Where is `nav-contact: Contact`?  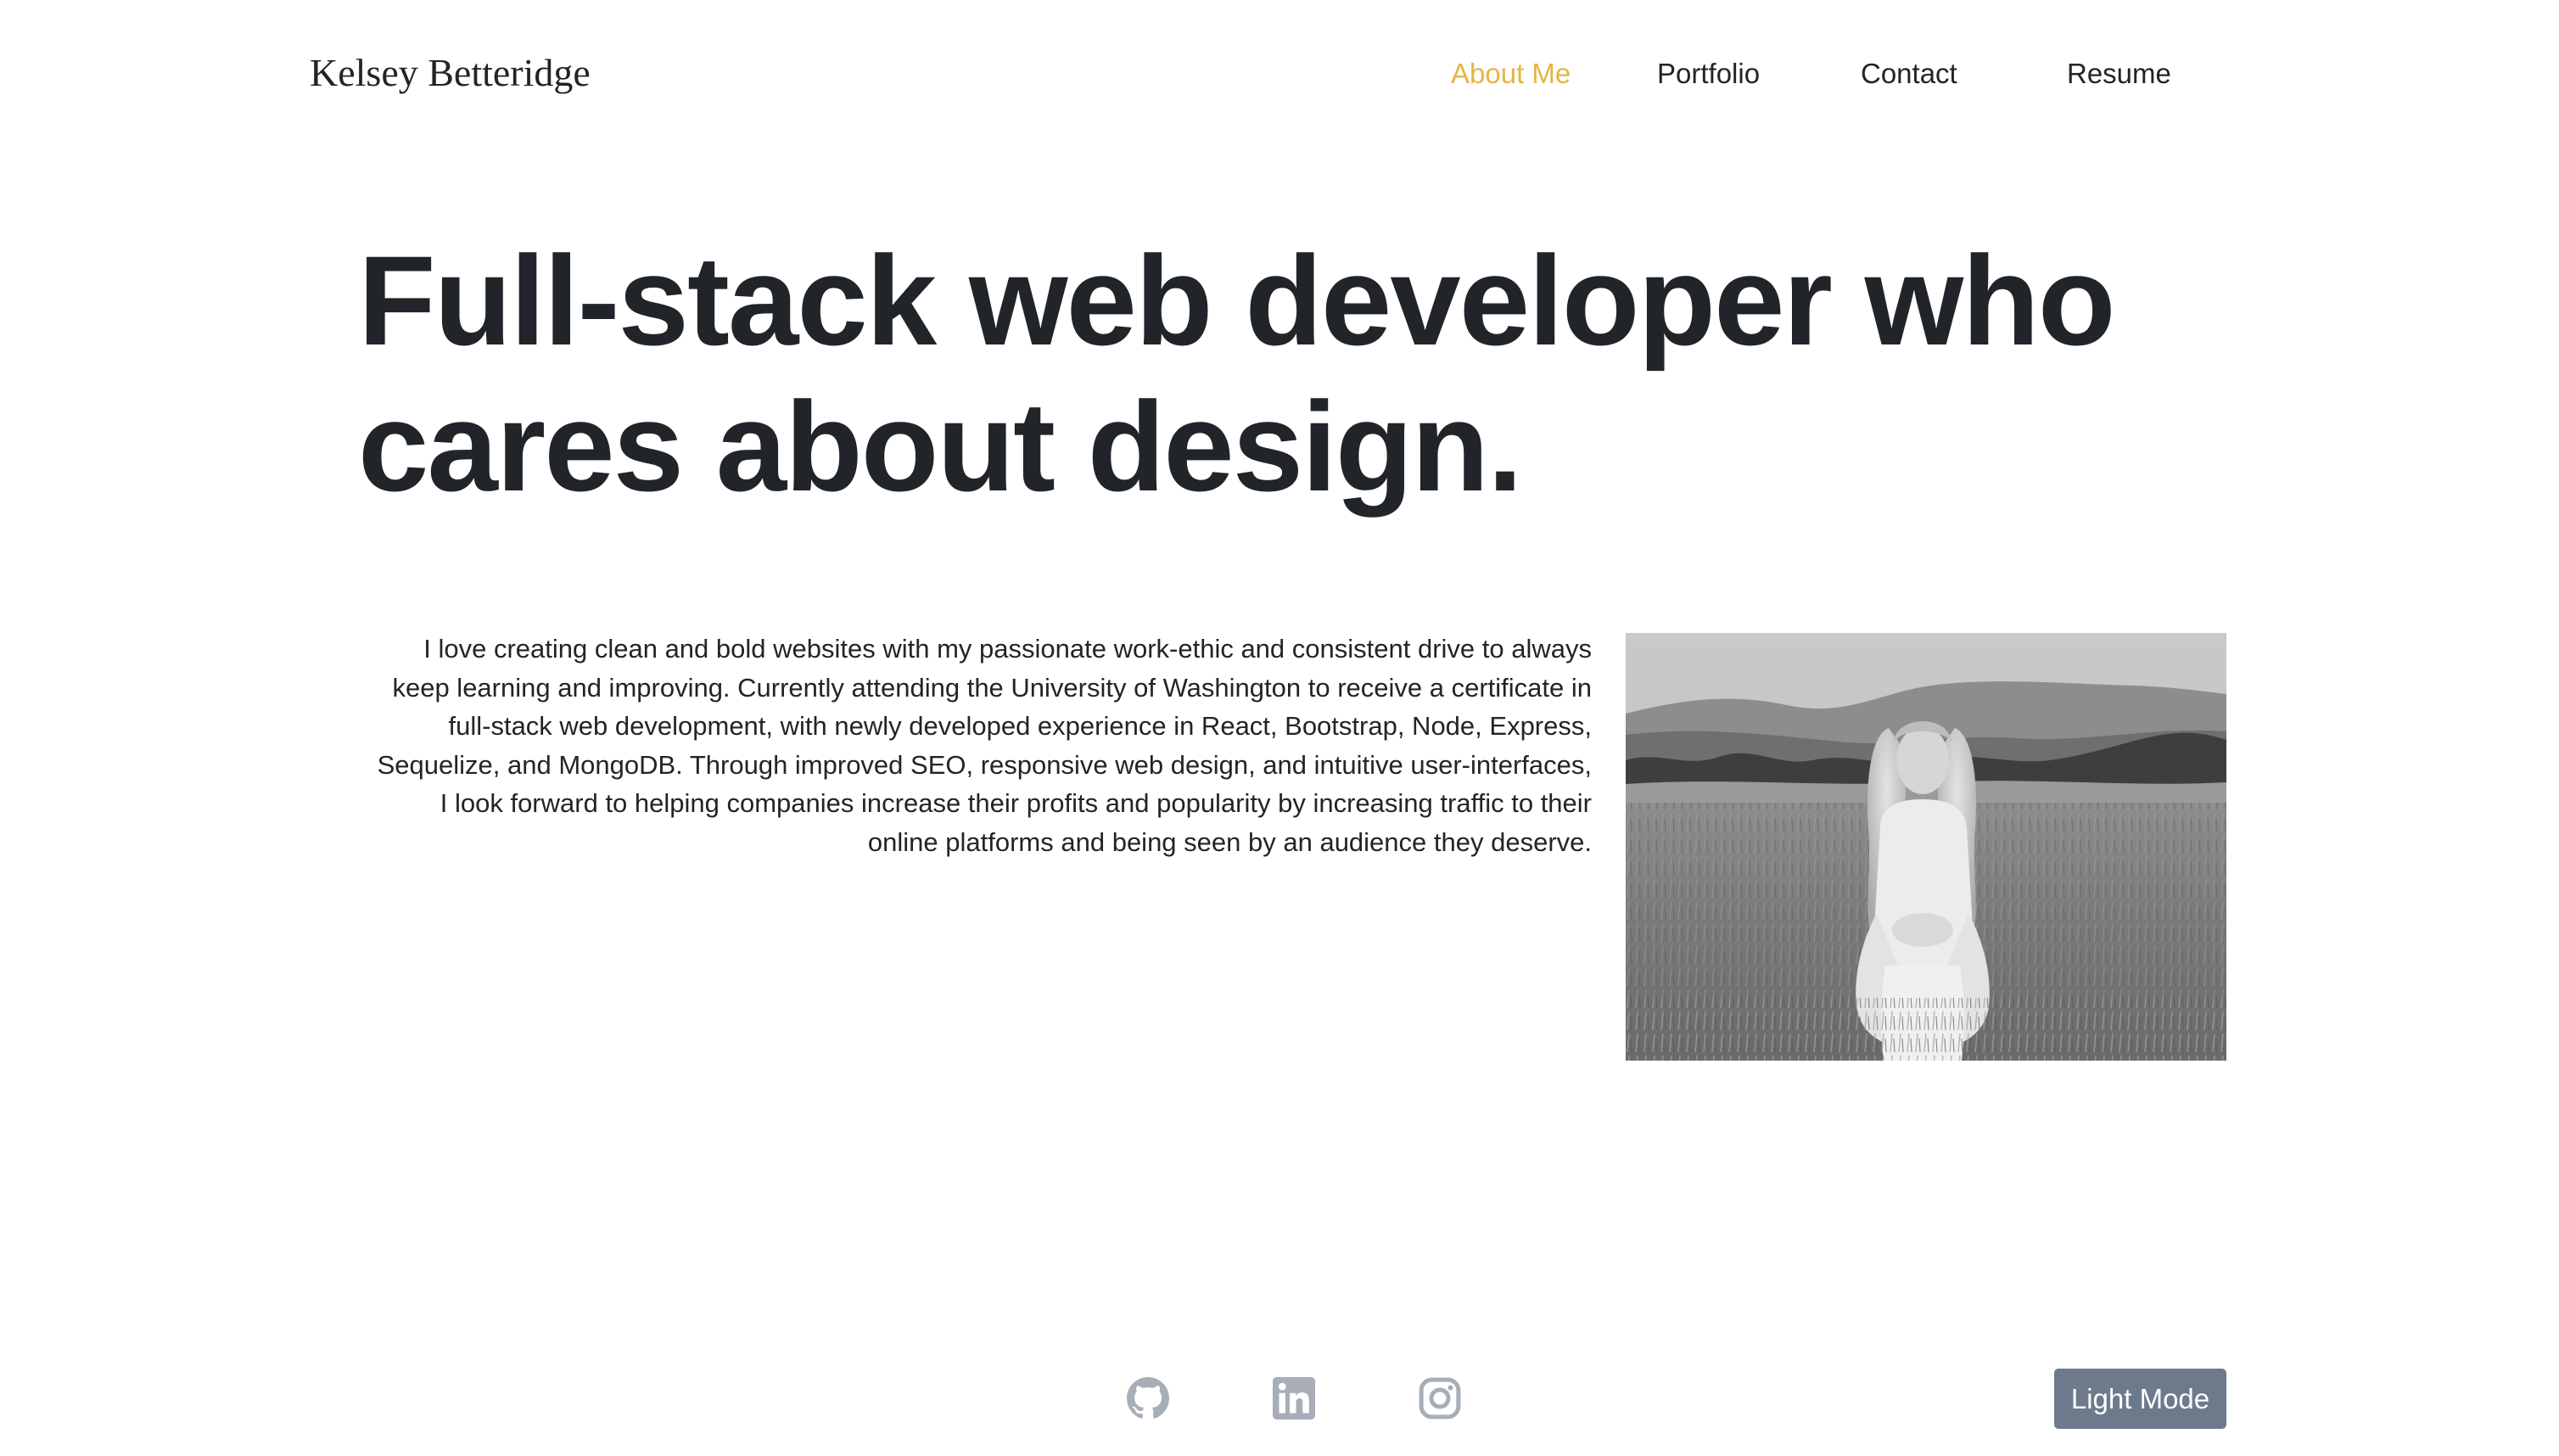 nav-contact: Contact is located at coordinates (1909, 73).